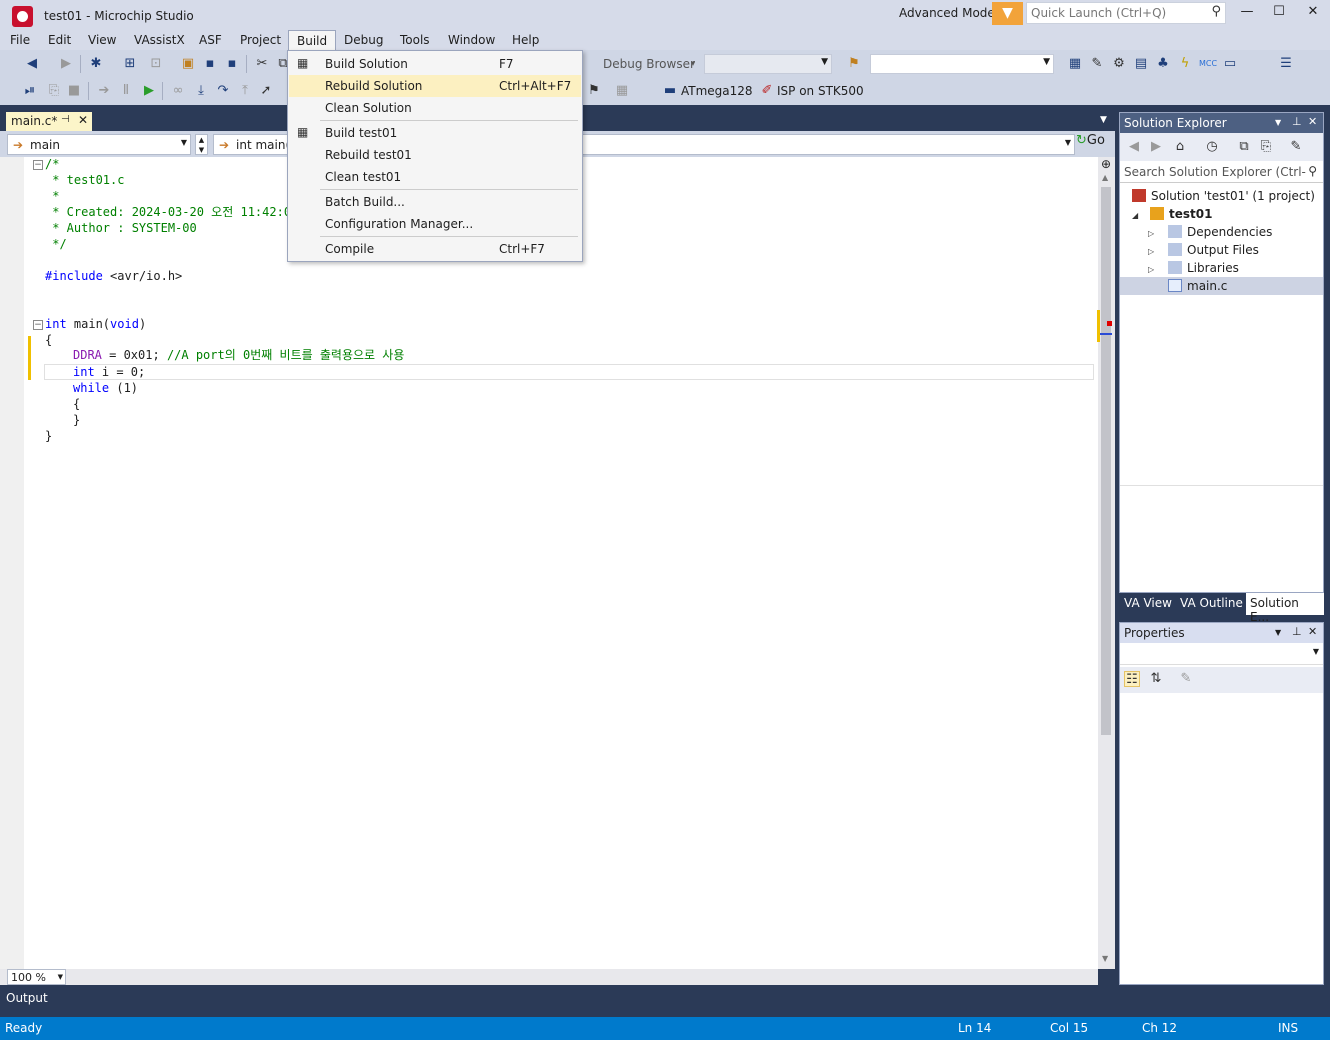 The image size is (1330, 1040). I want to click on settings-icon: ⚙, so click(1119, 64).